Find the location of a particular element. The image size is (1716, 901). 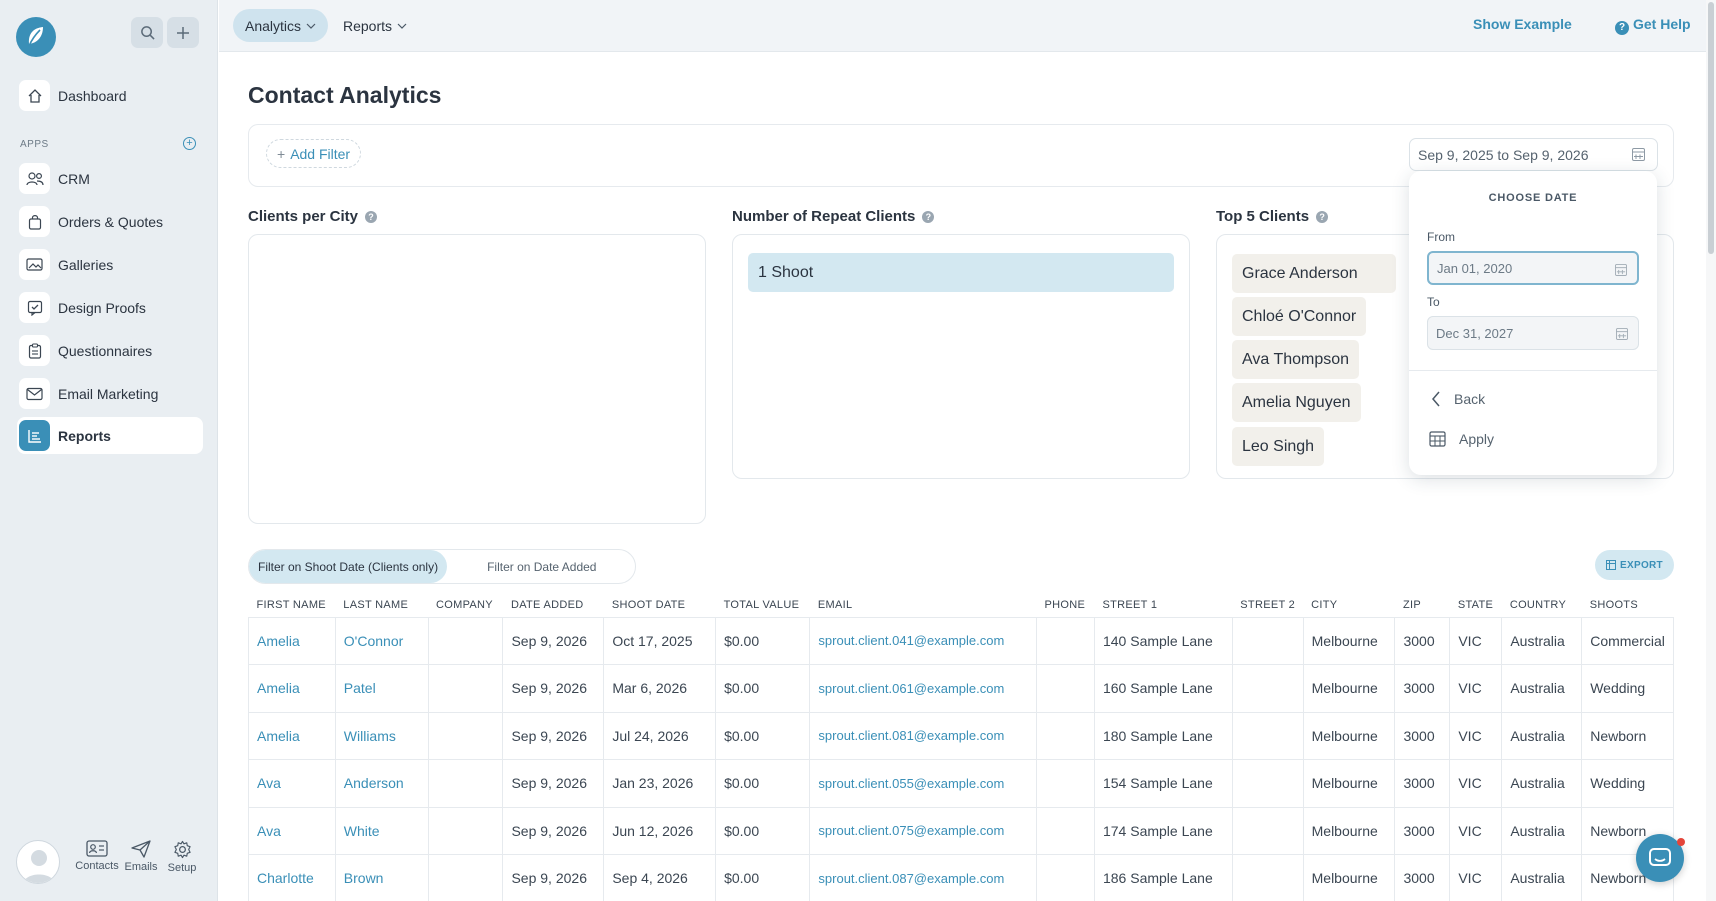

column-header: COMPANY is located at coordinates (465, 605).